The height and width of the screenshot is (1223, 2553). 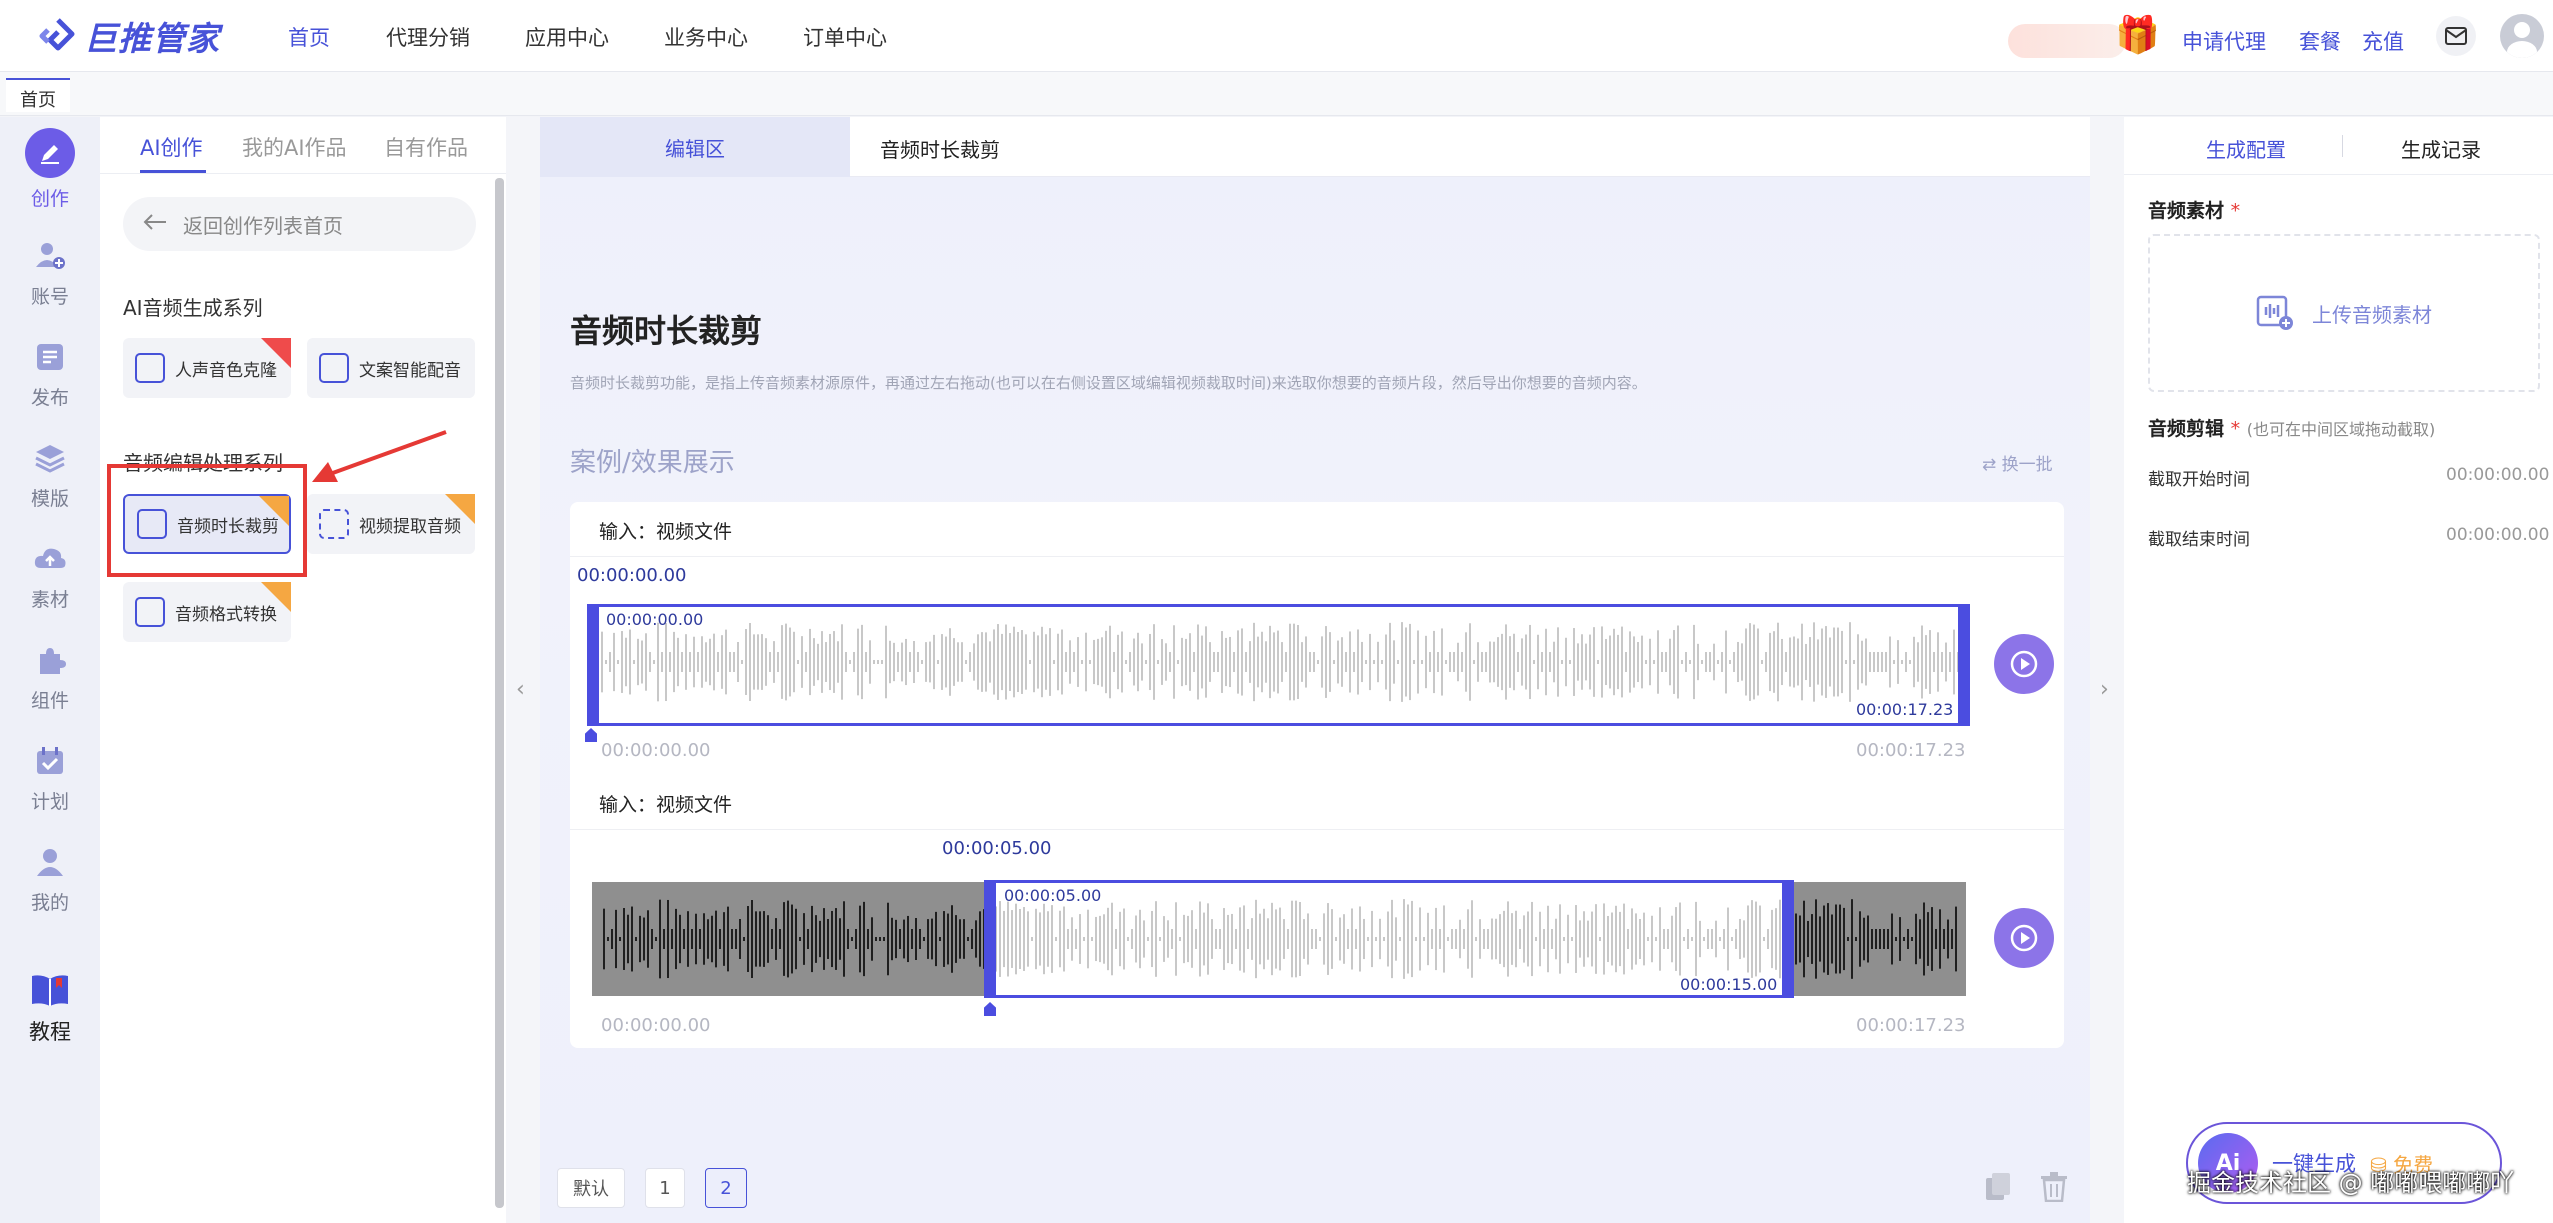 I want to click on gift-icon: 🎁, so click(x=2137, y=35).